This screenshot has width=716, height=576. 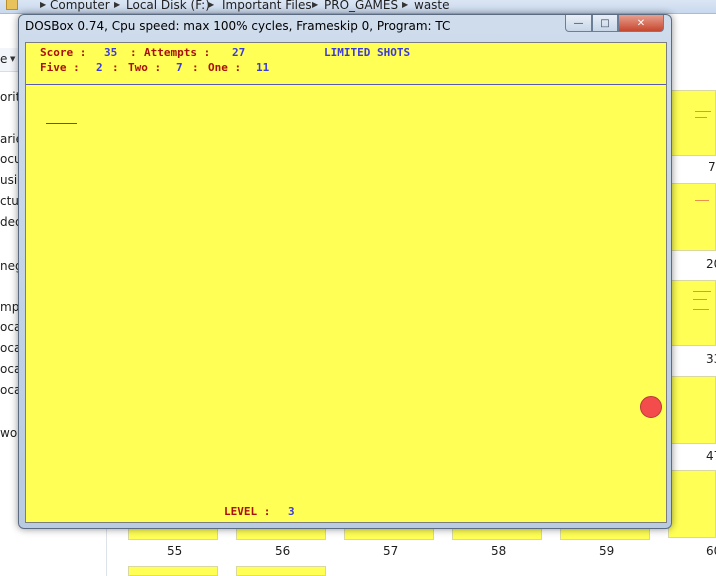 What do you see at coordinates (225, 67) in the screenshot?
I see `one-label: One :` at bounding box center [225, 67].